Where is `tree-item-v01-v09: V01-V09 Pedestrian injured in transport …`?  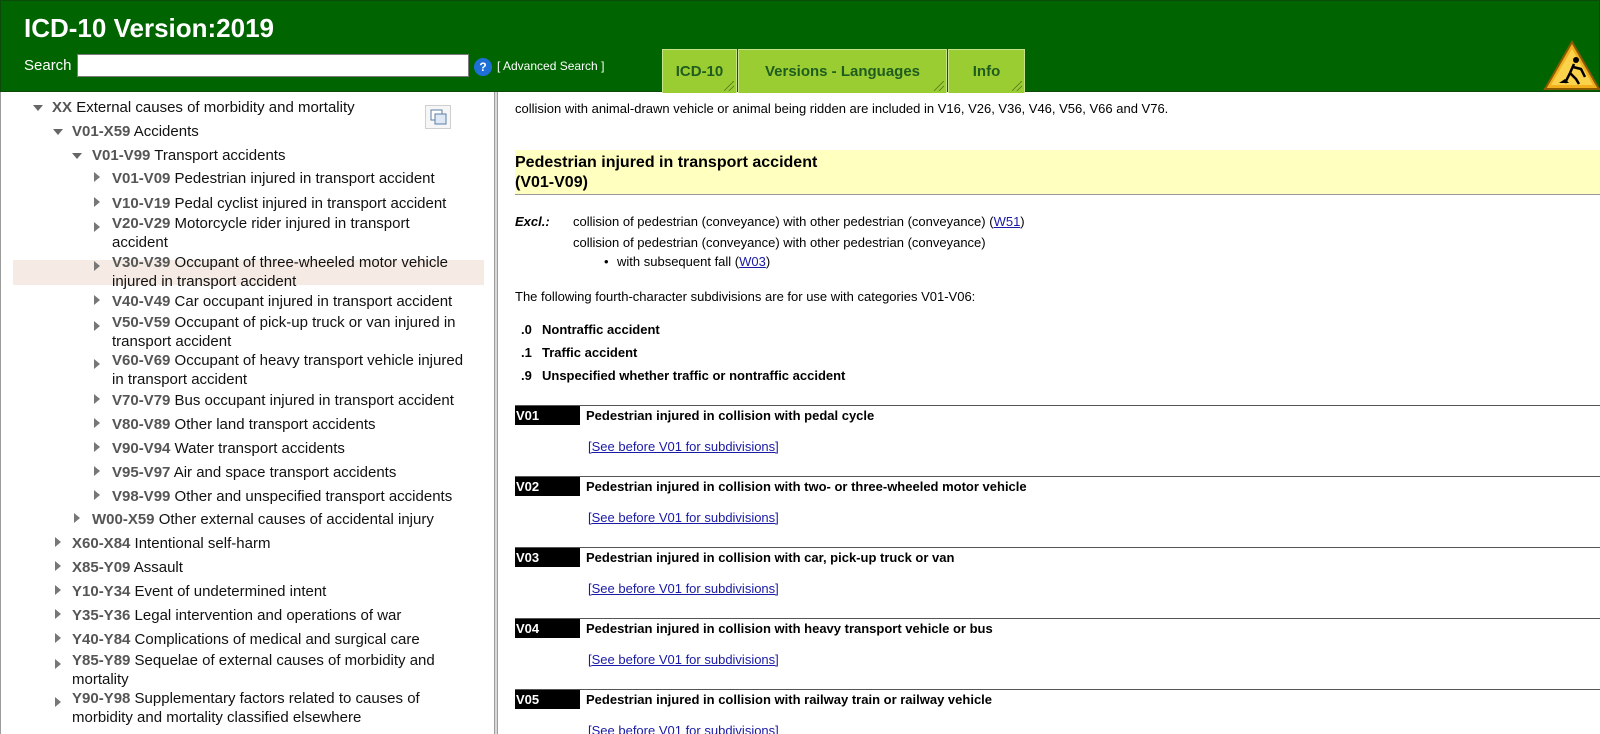 tree-item-v01-v09: V01-V09 Pedestrian injured in transport … is located at coordinates (273, 178).